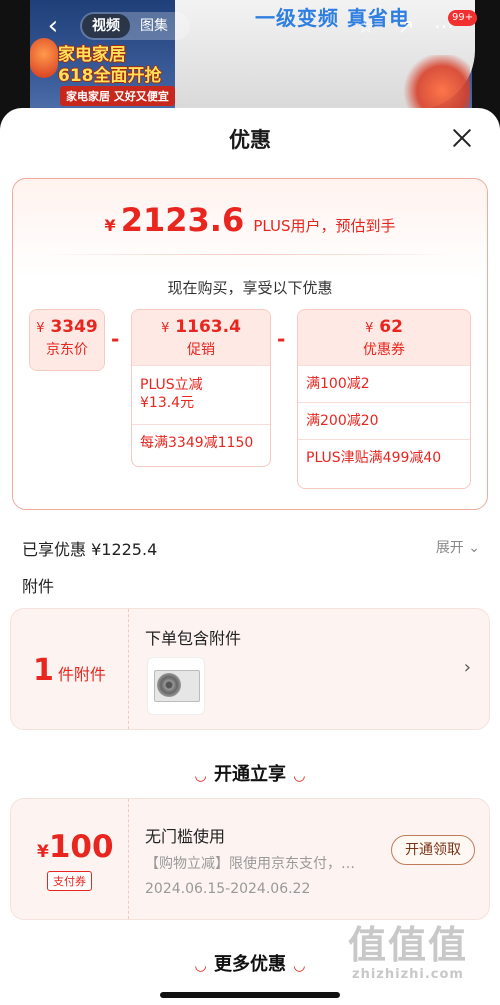 This screenshot has width=500, height=1005. What do you see at coordinates (384, 350) in the screenshot?
I see `coupon-label: 优惠券` at bounding box center [384, 350].